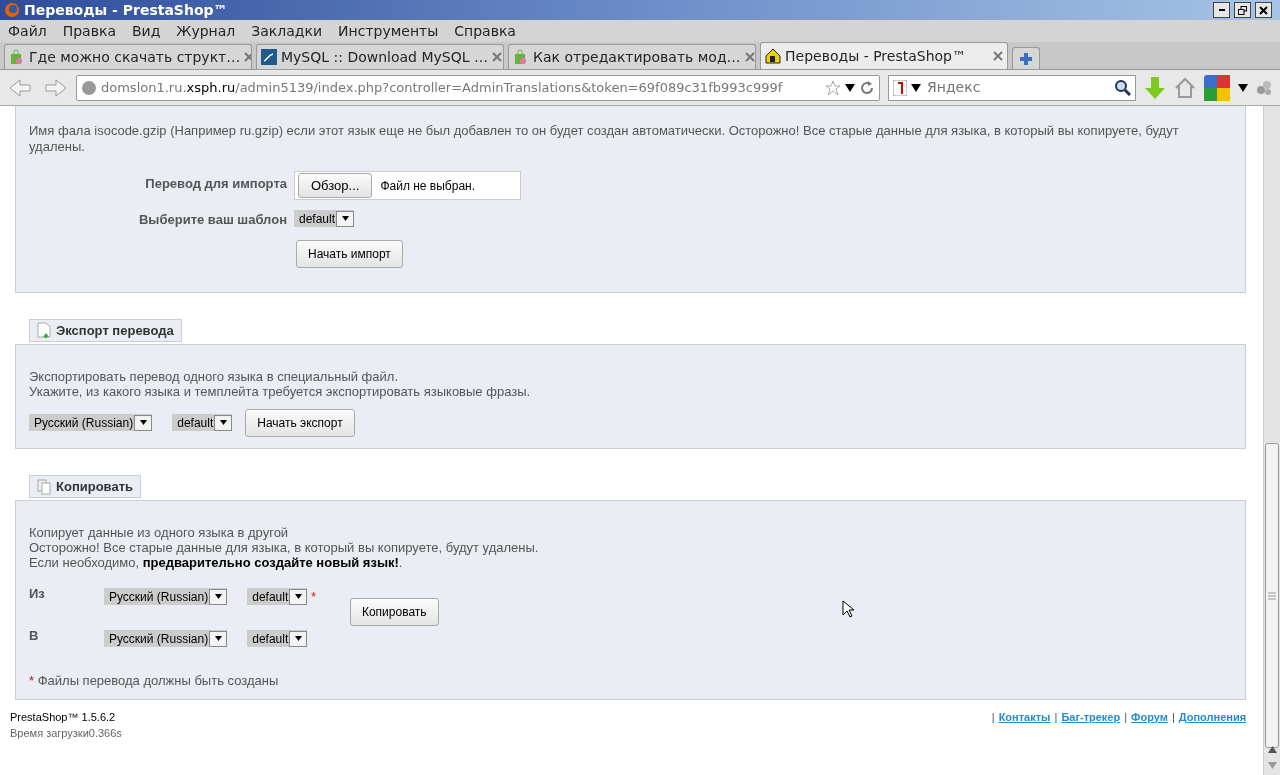 The image size is (1280, 775). I want to click on restore-icon, so click(1242, 10).